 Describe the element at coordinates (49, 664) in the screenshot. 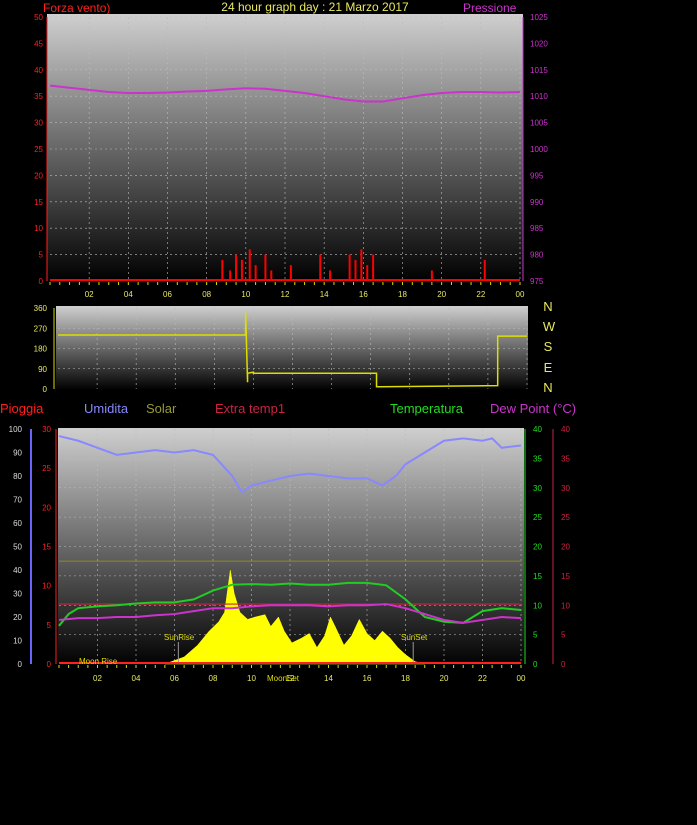

I see `mid-tick-label: 0` at that location.